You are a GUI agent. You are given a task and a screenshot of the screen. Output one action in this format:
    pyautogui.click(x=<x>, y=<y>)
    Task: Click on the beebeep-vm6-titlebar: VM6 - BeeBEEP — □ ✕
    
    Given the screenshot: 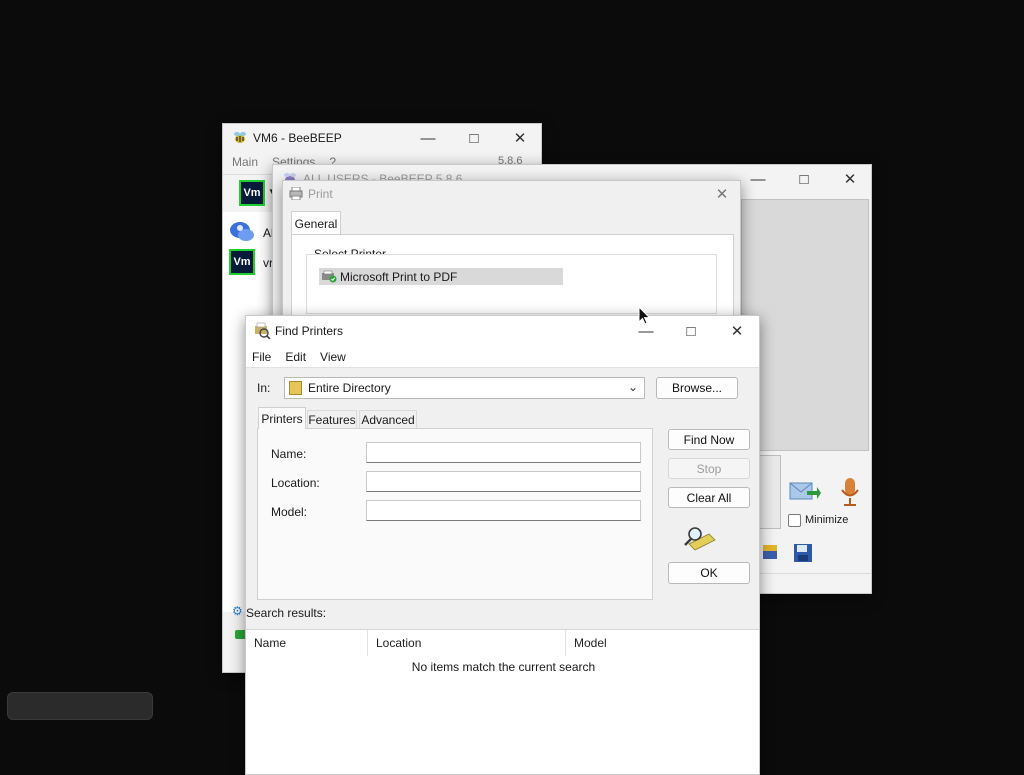 What is the action you would take?
    pyautogui.click(x=382, y=138)
    